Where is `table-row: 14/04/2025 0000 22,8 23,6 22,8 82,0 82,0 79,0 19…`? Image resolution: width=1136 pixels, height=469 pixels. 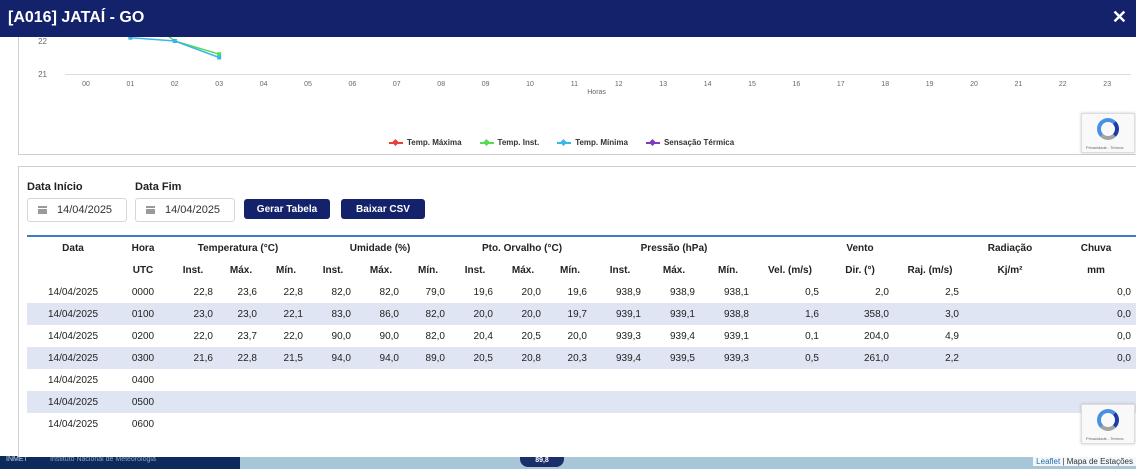
table-row: 14/04/2025 0000 22,8 23,6 22,8 82,0 82,0 79,0 19… is located at coordinates (581, 292).